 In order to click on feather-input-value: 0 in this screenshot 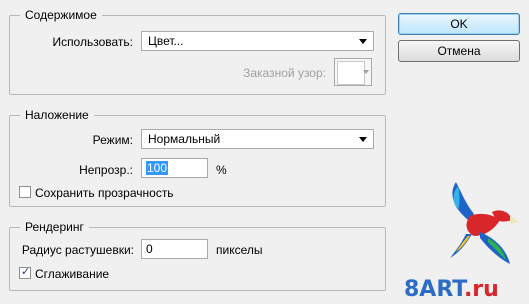, I will do `click(149, 249)`.